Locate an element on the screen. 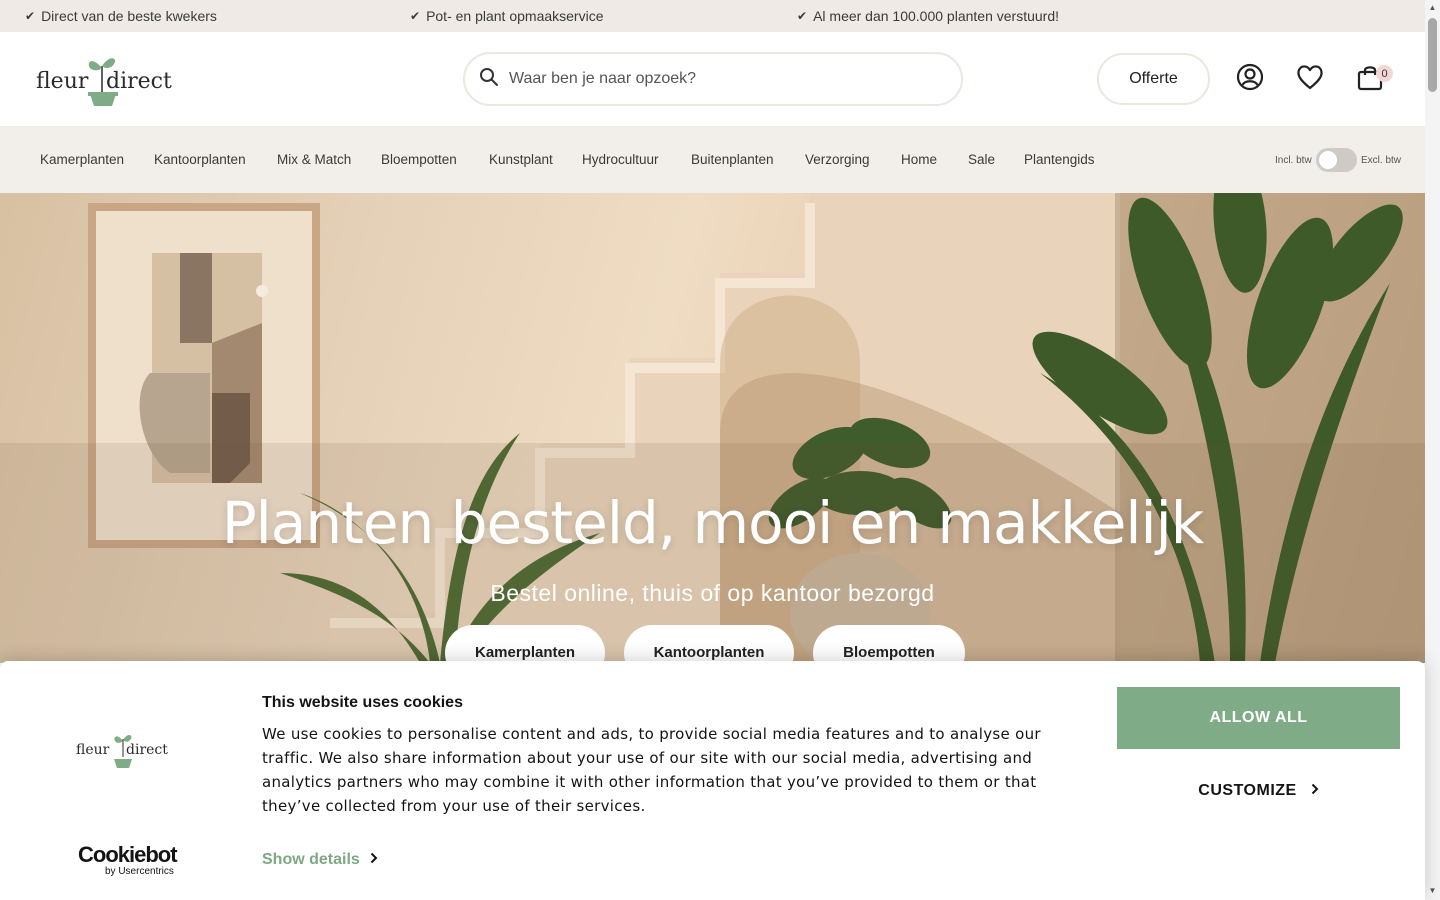 Image resolution: width=1440 pixels, height=900 pixels. customize-button: CUSTOMIZE is located at coordinates (1258, 791).